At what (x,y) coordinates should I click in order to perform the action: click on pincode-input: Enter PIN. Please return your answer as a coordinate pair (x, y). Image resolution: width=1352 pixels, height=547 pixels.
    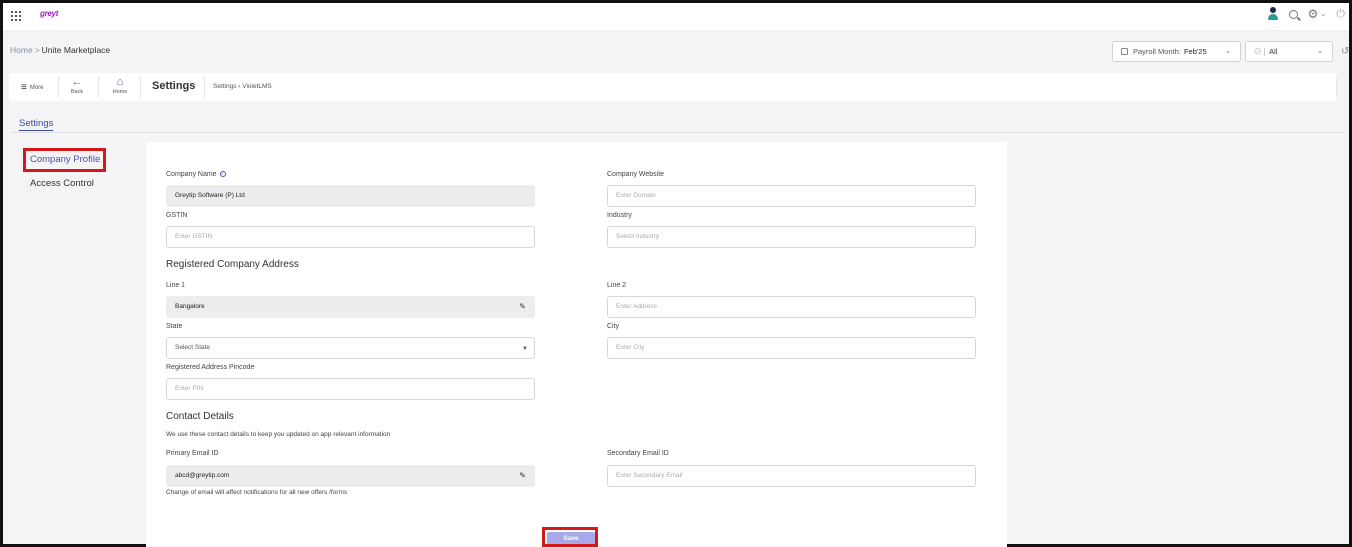
    Looking at the image, I should click on (350, 389).